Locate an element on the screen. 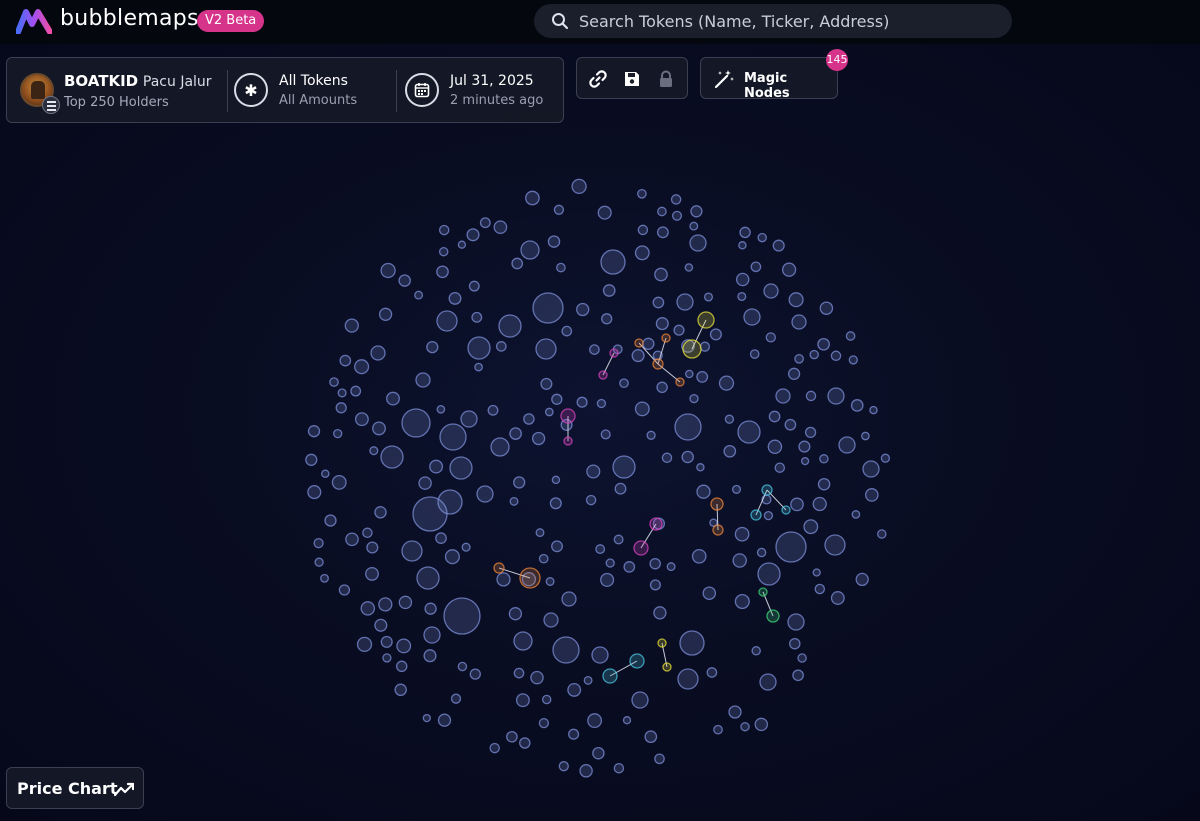 This screenshot has width=1200, height=821. asterisk-icon: ✱ is located at coordinates (251, 90).